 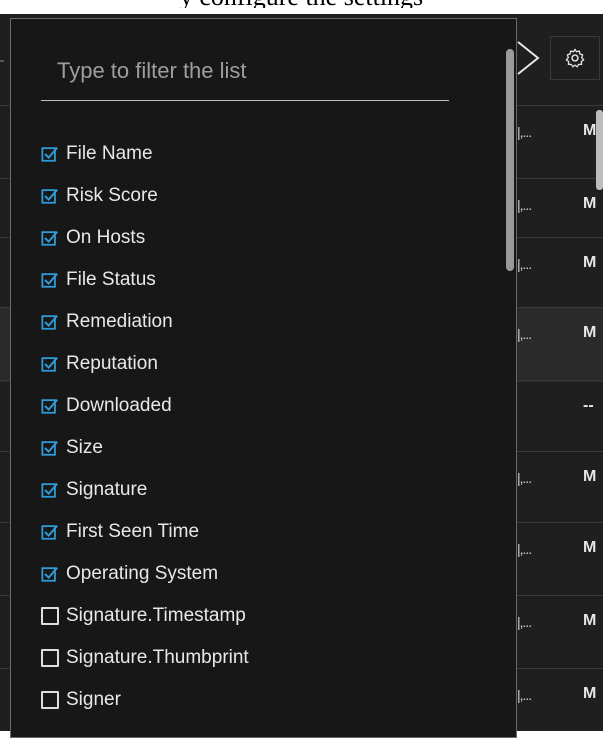 I want to click on page-caption-fragment: y configure the settings, so click(x=301, y=4).